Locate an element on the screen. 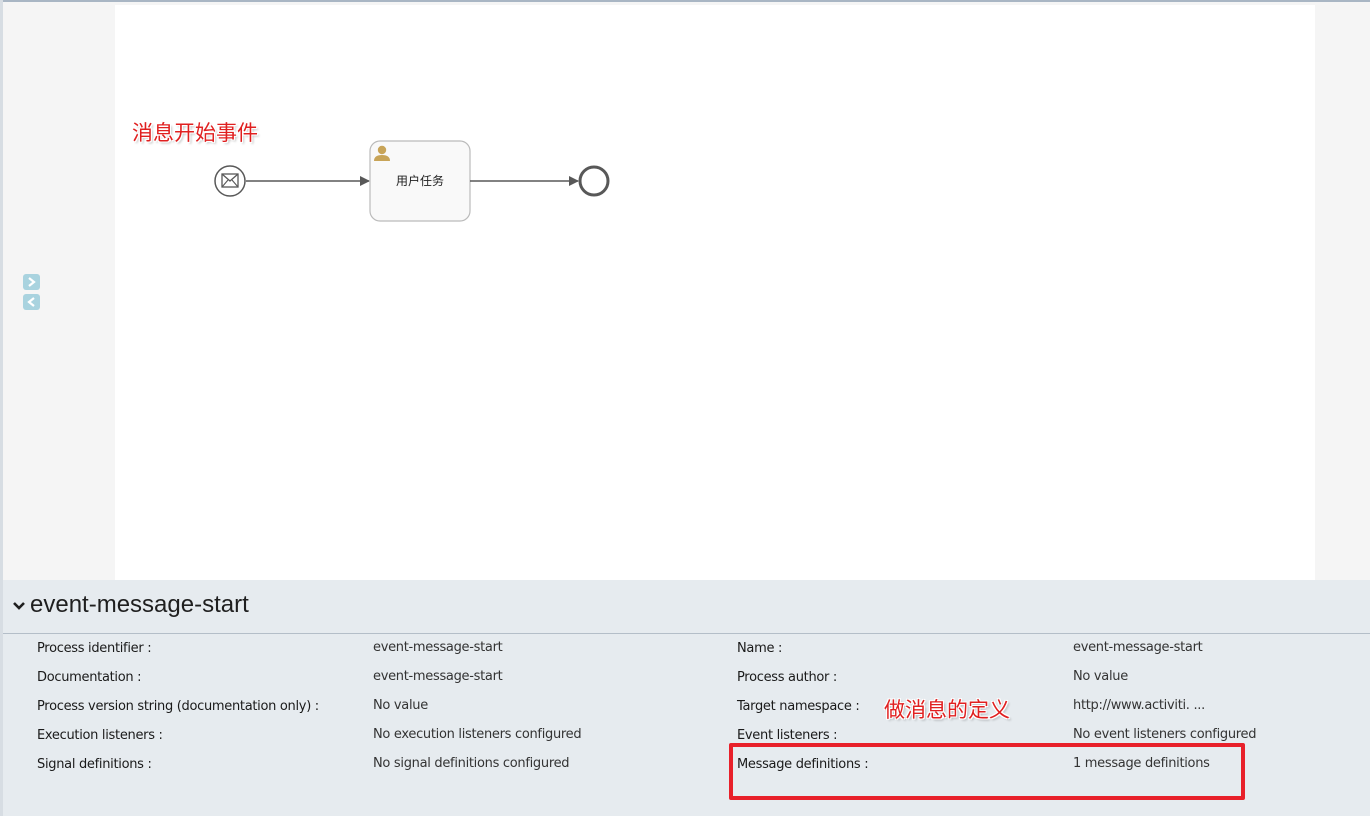  prop-value-documentation: event-message-start is located at coordinates (438, 676).